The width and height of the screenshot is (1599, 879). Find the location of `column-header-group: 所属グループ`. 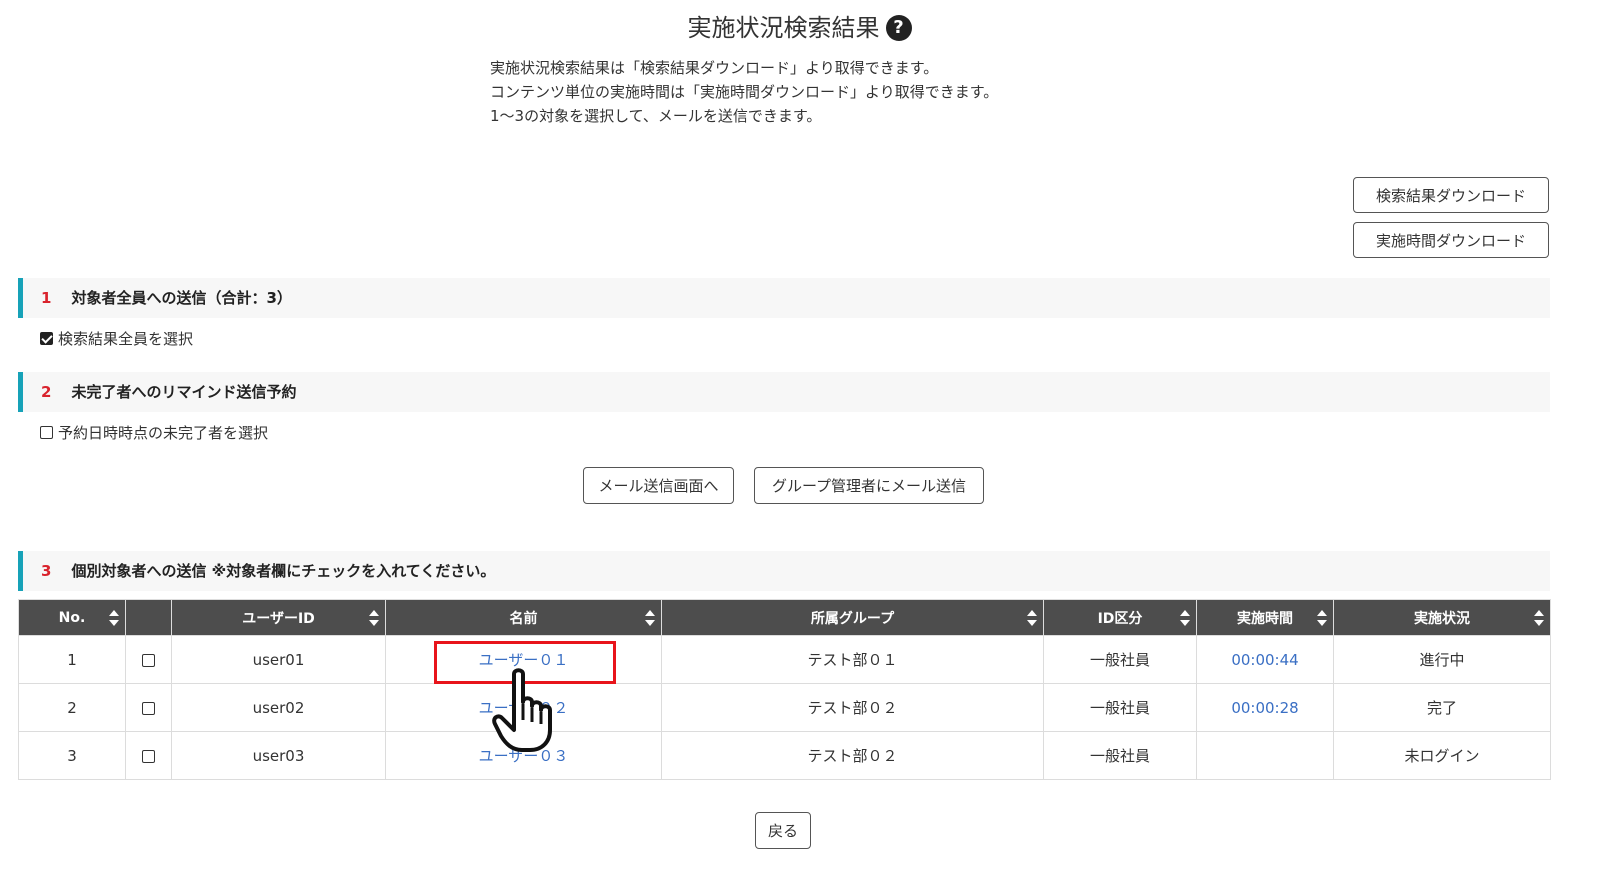

column-header-group: 所属グループ is located at coordinates (852, 617).